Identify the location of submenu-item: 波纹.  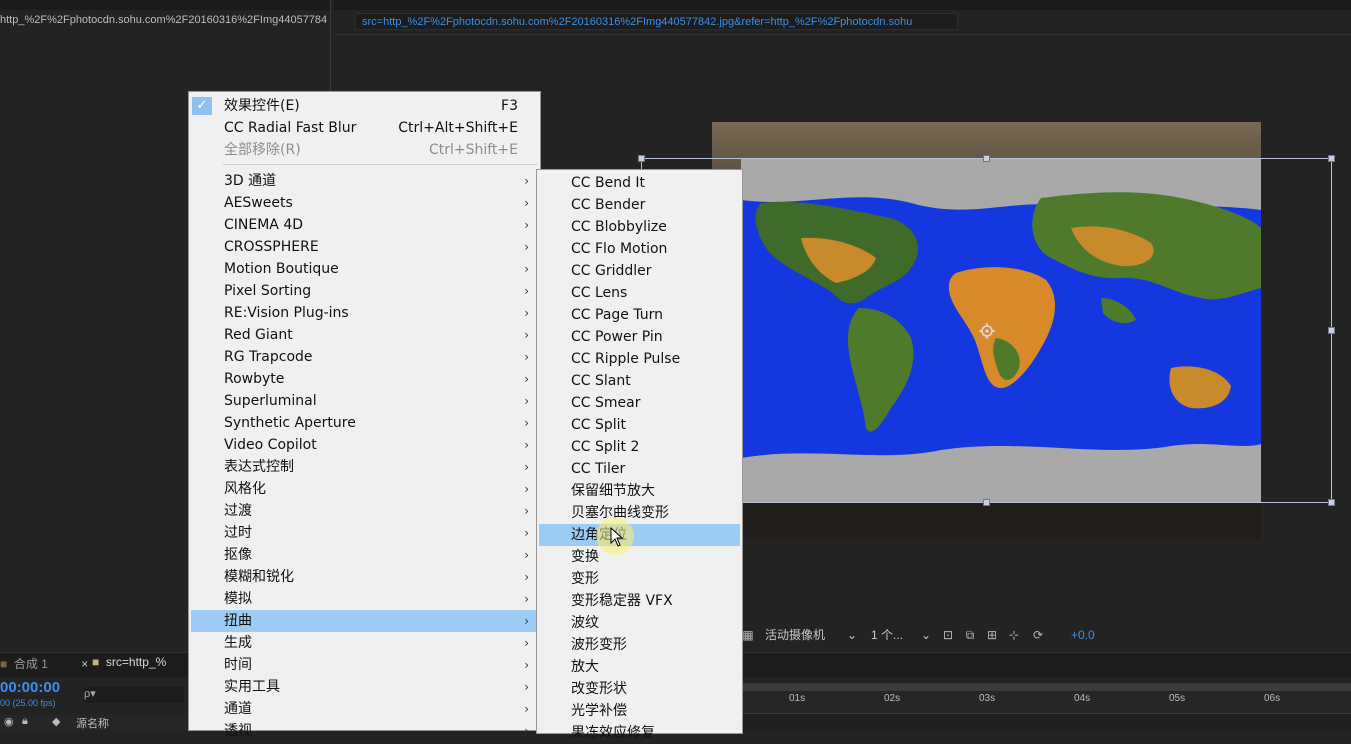
(639, 623).